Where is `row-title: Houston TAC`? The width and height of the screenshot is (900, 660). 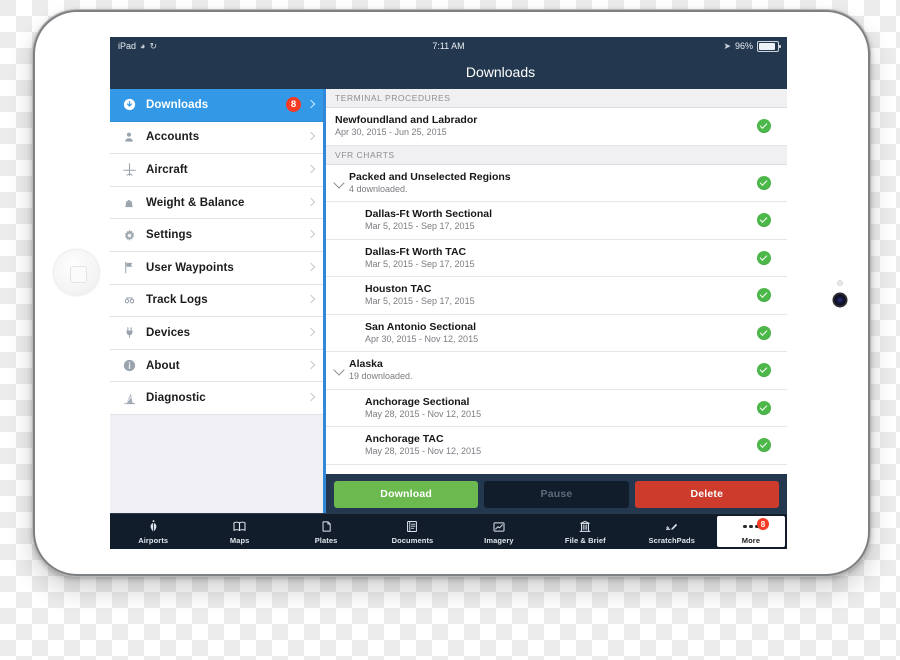 row-title: Houston TAC is located at coordinates (398, 289).